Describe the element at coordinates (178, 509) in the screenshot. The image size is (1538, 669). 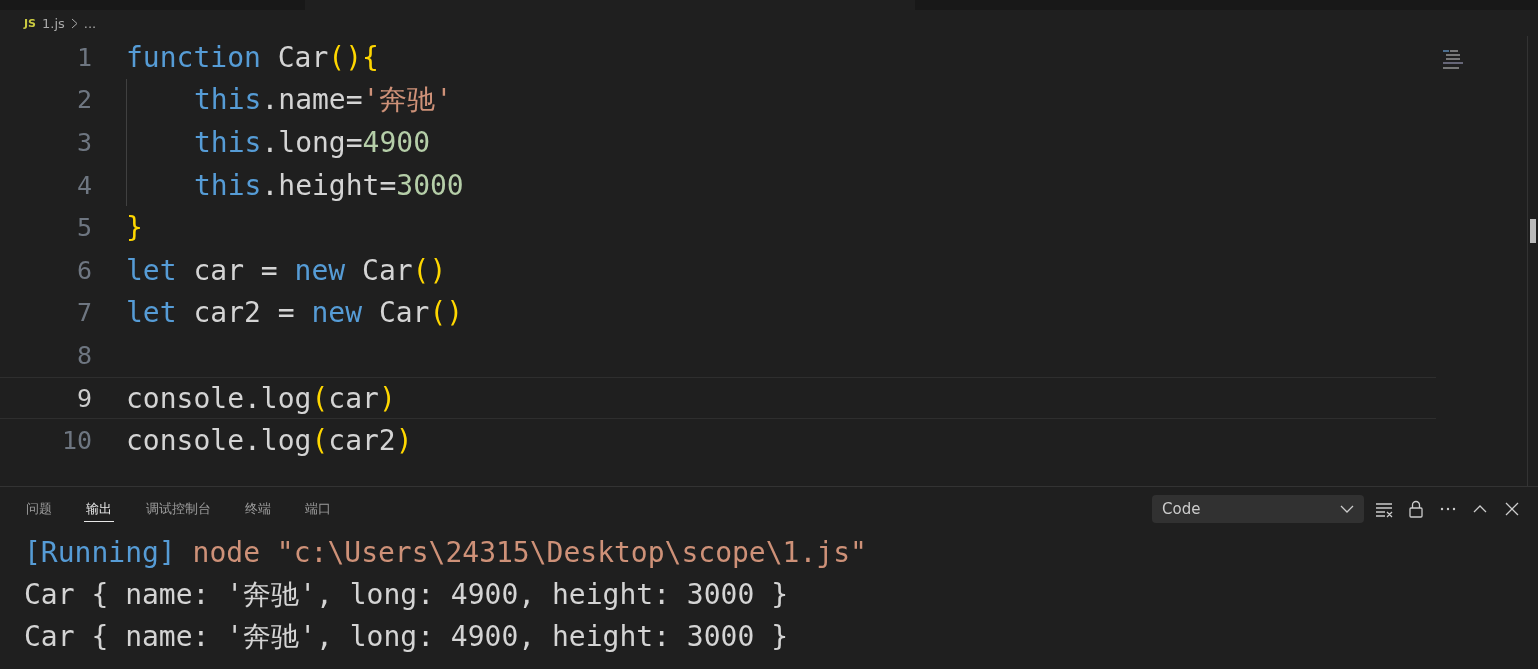
I see `panel-tab: 调试控制台` at that location.